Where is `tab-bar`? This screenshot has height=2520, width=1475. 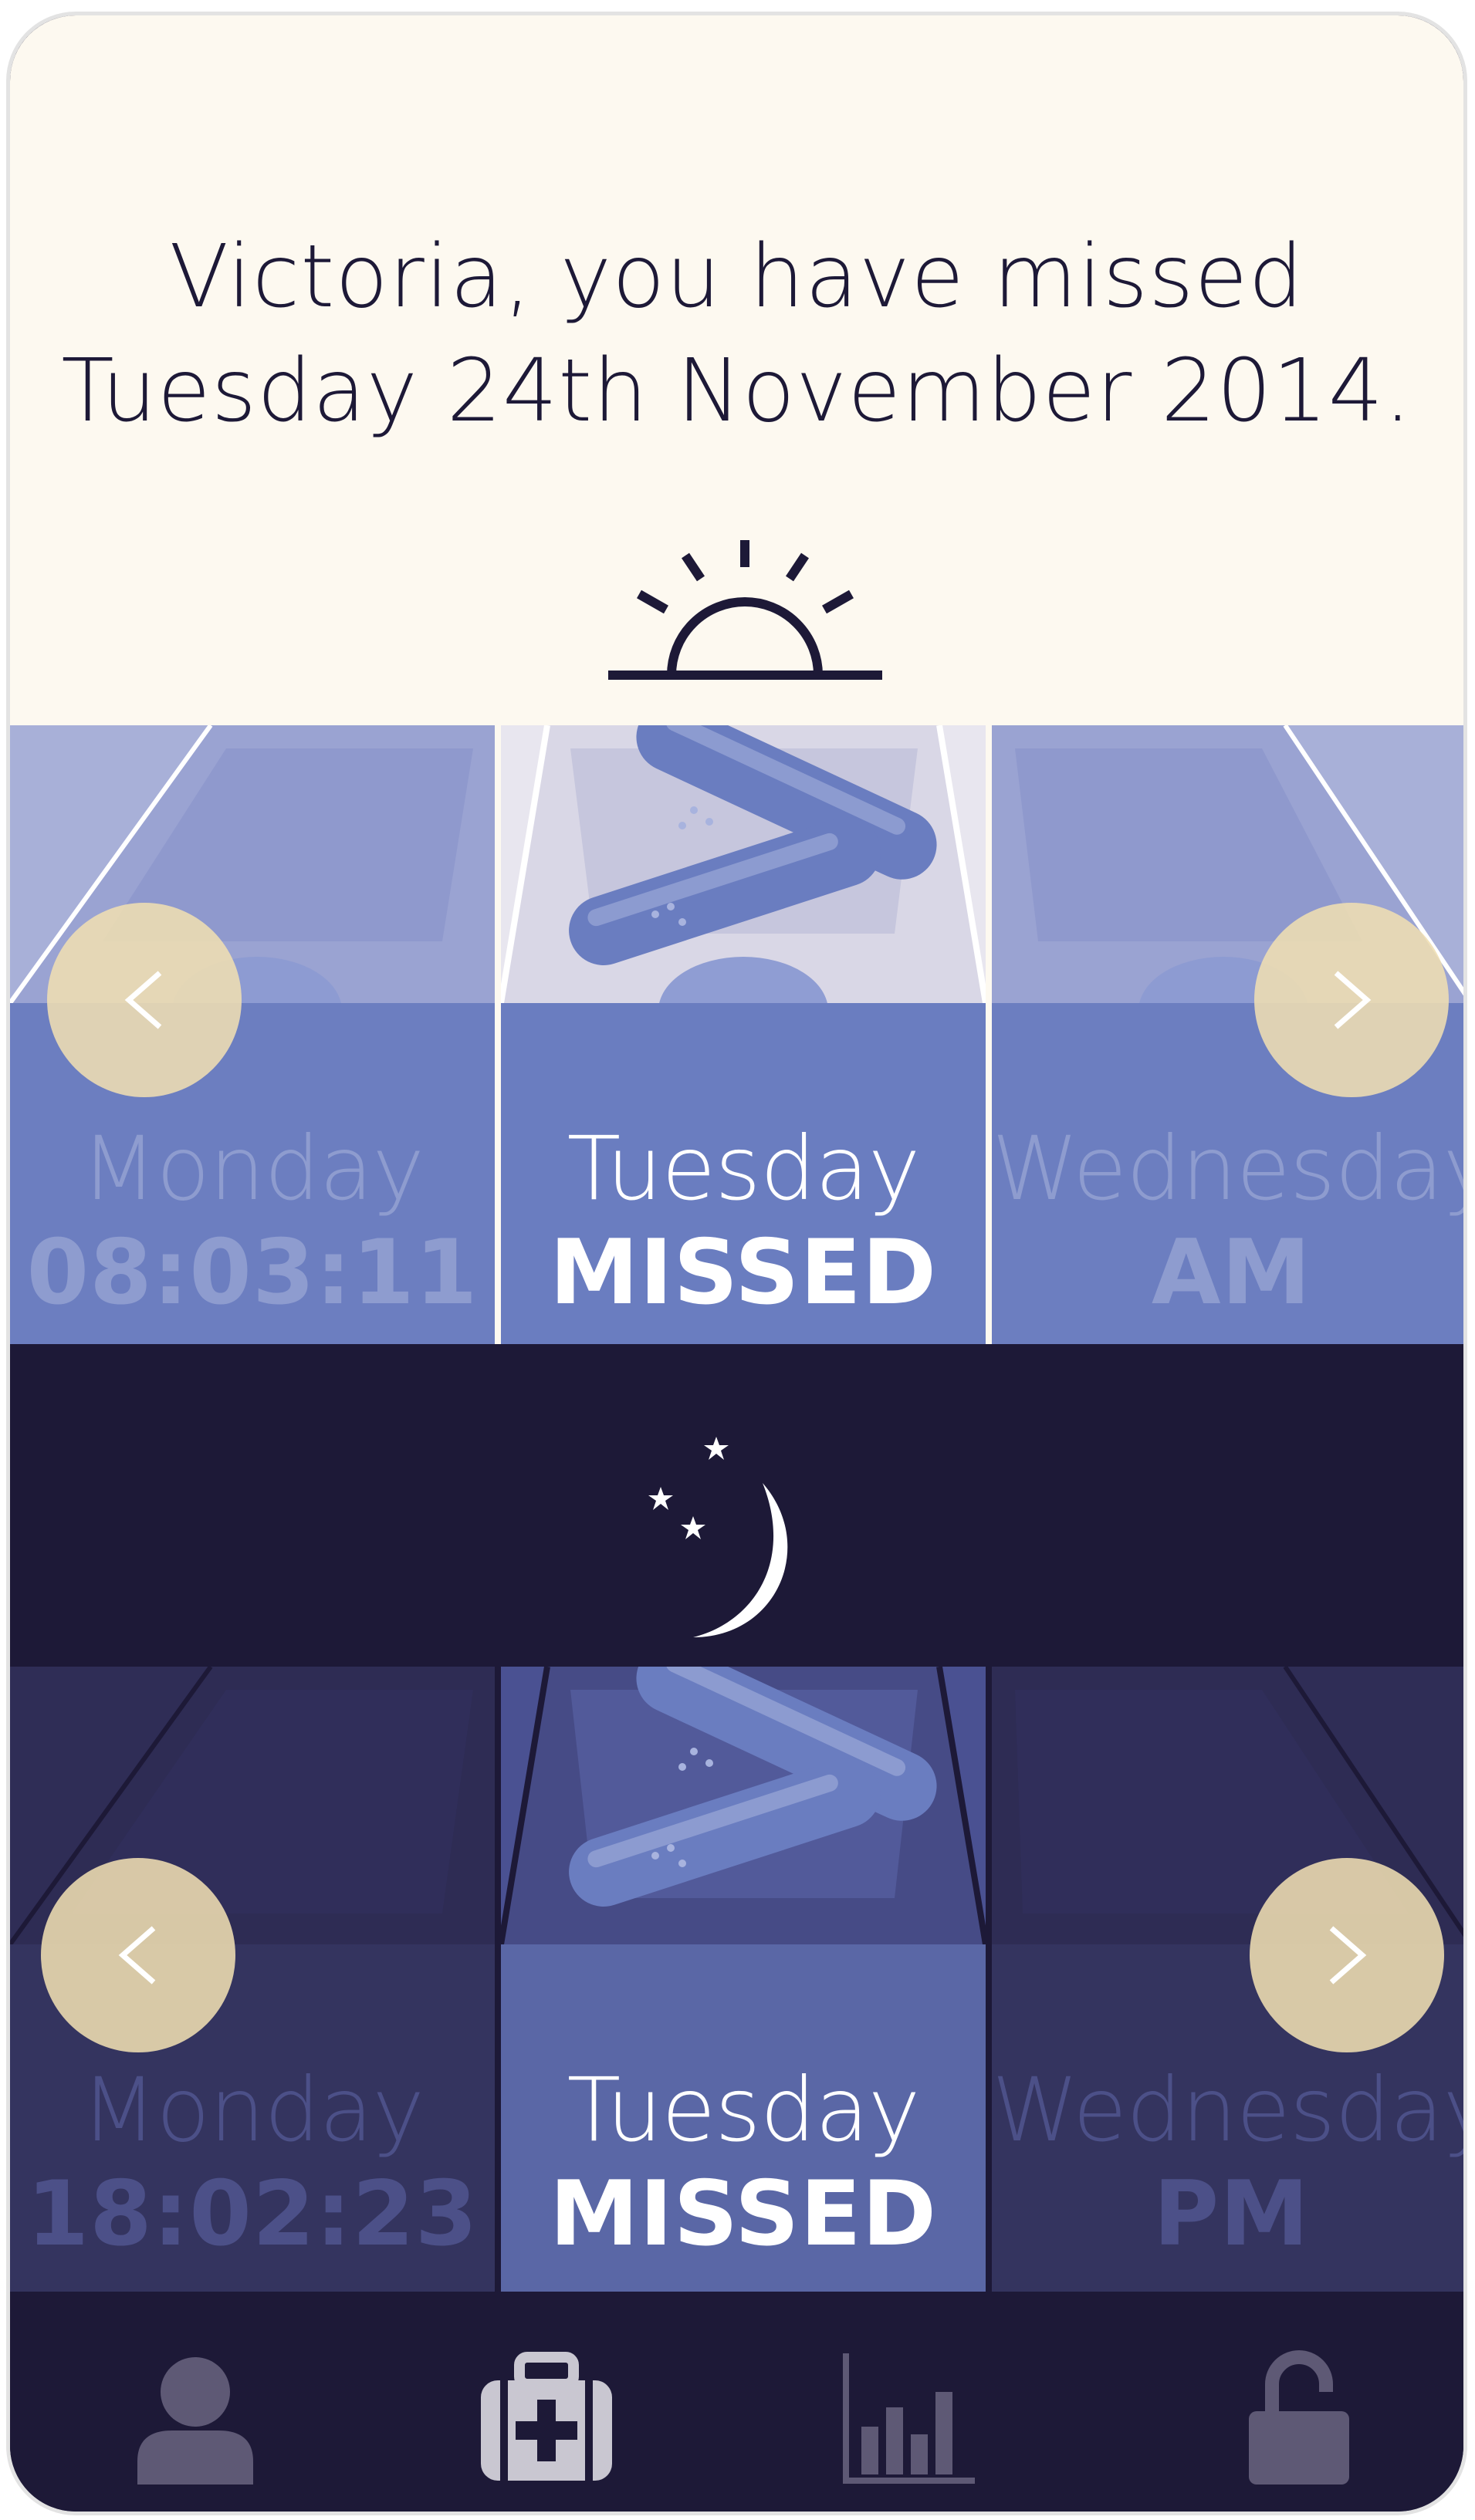 tab-bar is located at coordinates (736, 2402).